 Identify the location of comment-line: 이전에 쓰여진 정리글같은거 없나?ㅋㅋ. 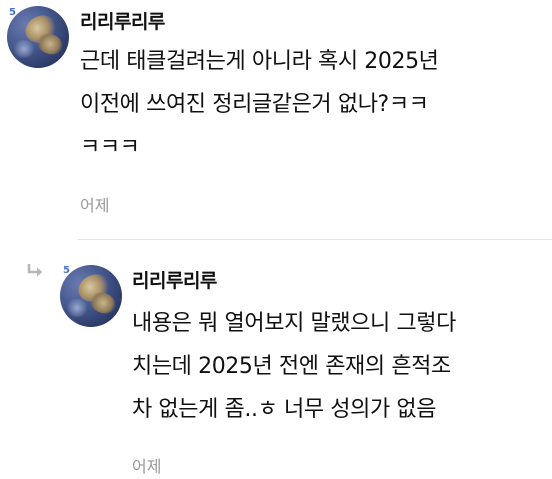
(254, 104).